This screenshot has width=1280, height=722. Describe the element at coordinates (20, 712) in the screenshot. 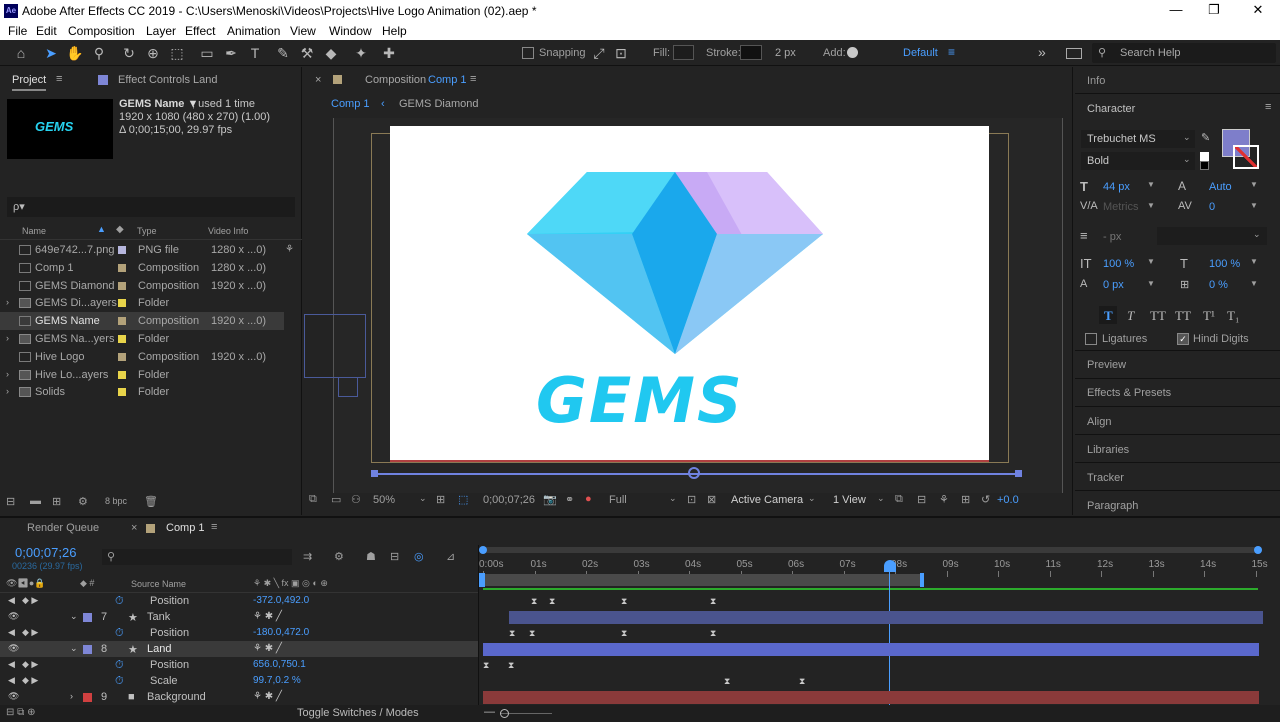

I see `expand-layer-switches-icon: ⊟ ⧉ ⊕` at that location.